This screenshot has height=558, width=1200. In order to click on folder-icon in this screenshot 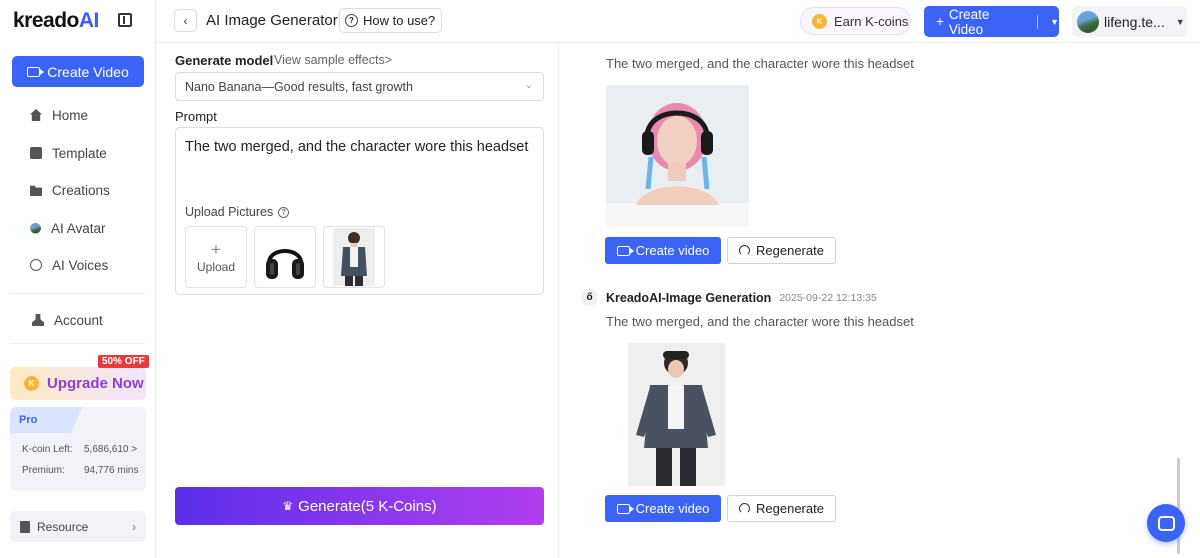, I will do `click(36, 190)`.